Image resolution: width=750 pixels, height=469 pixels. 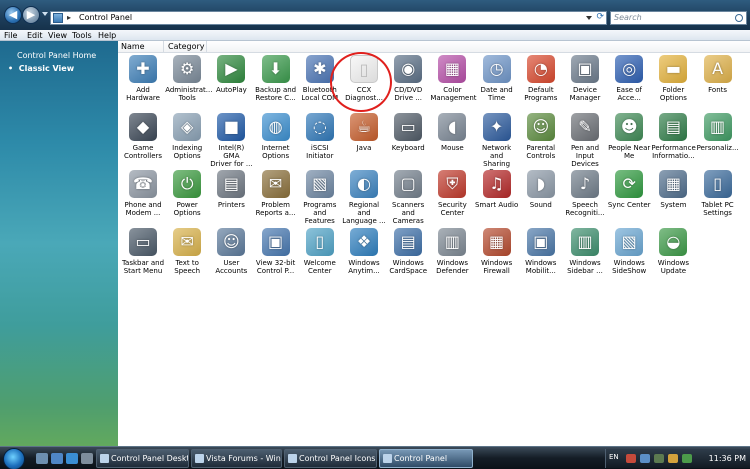 What do you see at coordinates (143, 253) in the screenshot?
I see `control-panel-item: ▭ Taskbar and Start Menu` at bounding box center [143, 253].